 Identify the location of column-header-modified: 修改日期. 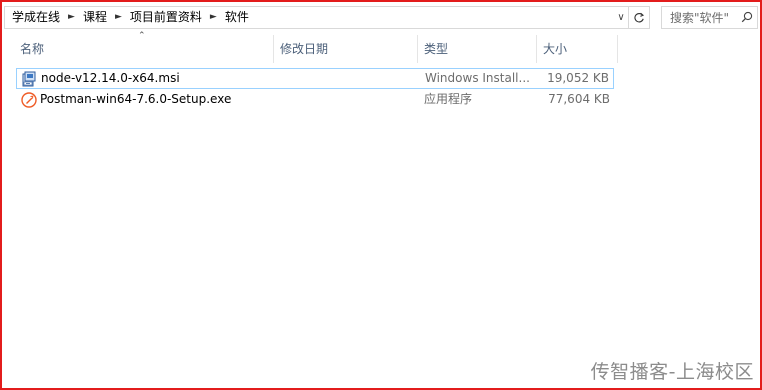
(345, 49).